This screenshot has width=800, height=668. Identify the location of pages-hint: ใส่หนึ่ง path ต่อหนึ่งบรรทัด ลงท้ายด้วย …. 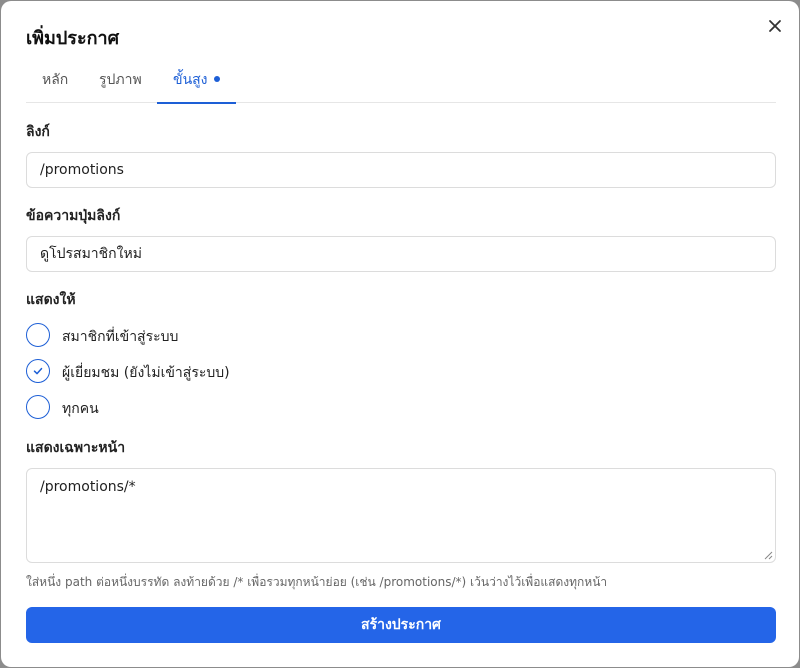
(317, 582).